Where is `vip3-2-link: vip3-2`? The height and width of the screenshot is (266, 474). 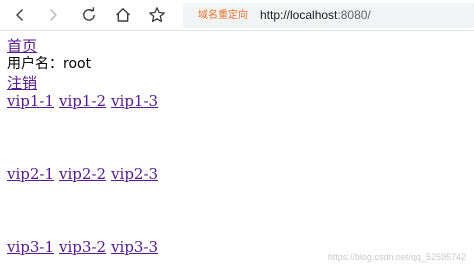
vip3-2-link: vip3-2 is located at coordinates (82, 247).